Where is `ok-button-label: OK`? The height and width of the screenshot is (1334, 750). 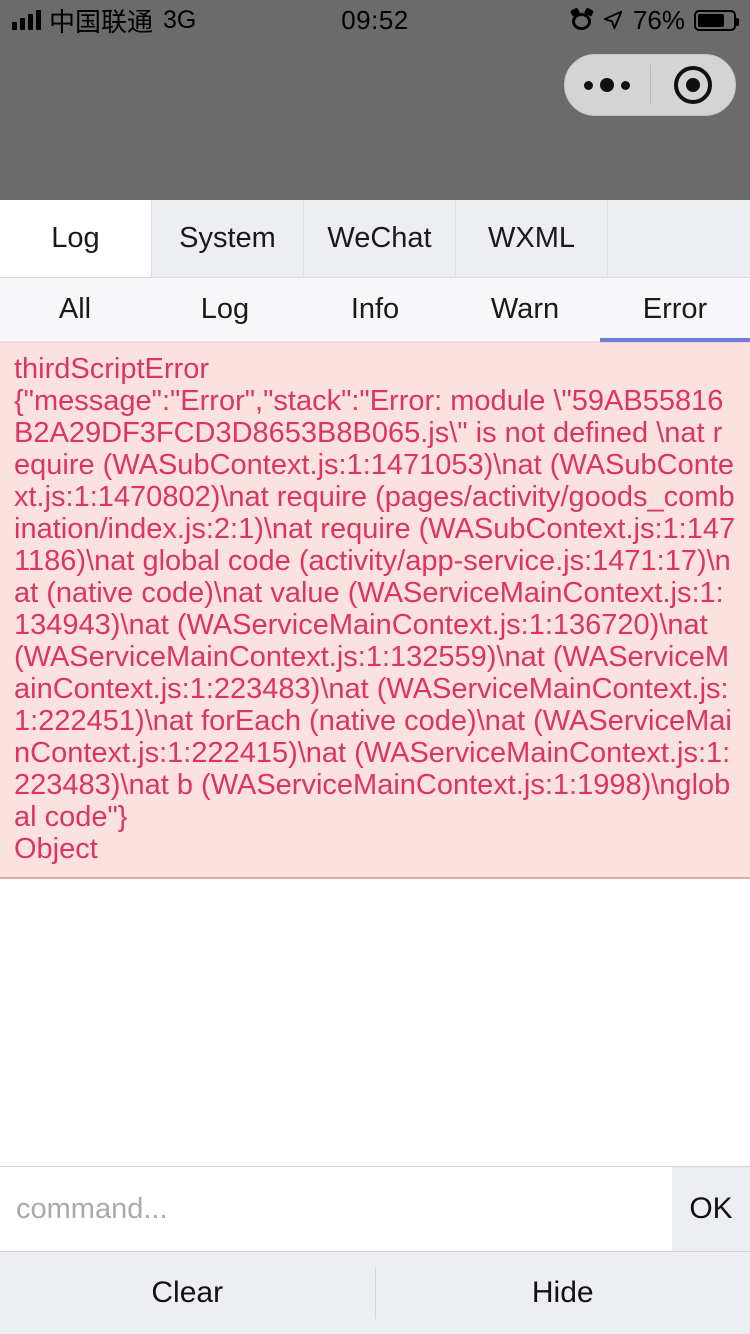 ok-button-label: OK is located at coordinates (711, 1208).